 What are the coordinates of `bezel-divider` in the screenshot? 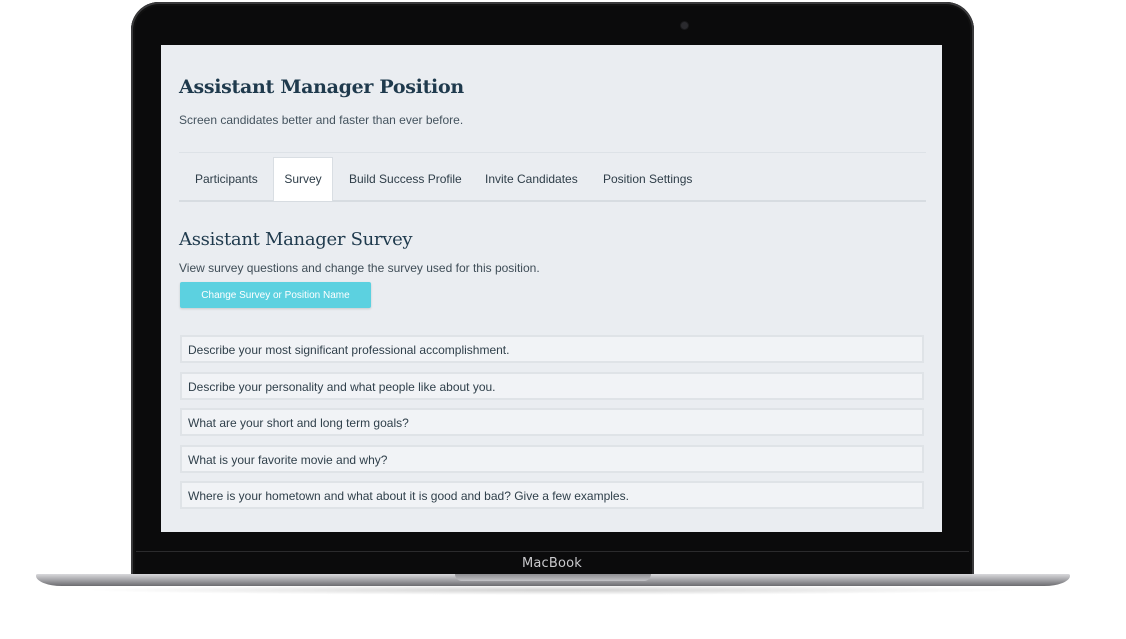 It's located at (552, 551).